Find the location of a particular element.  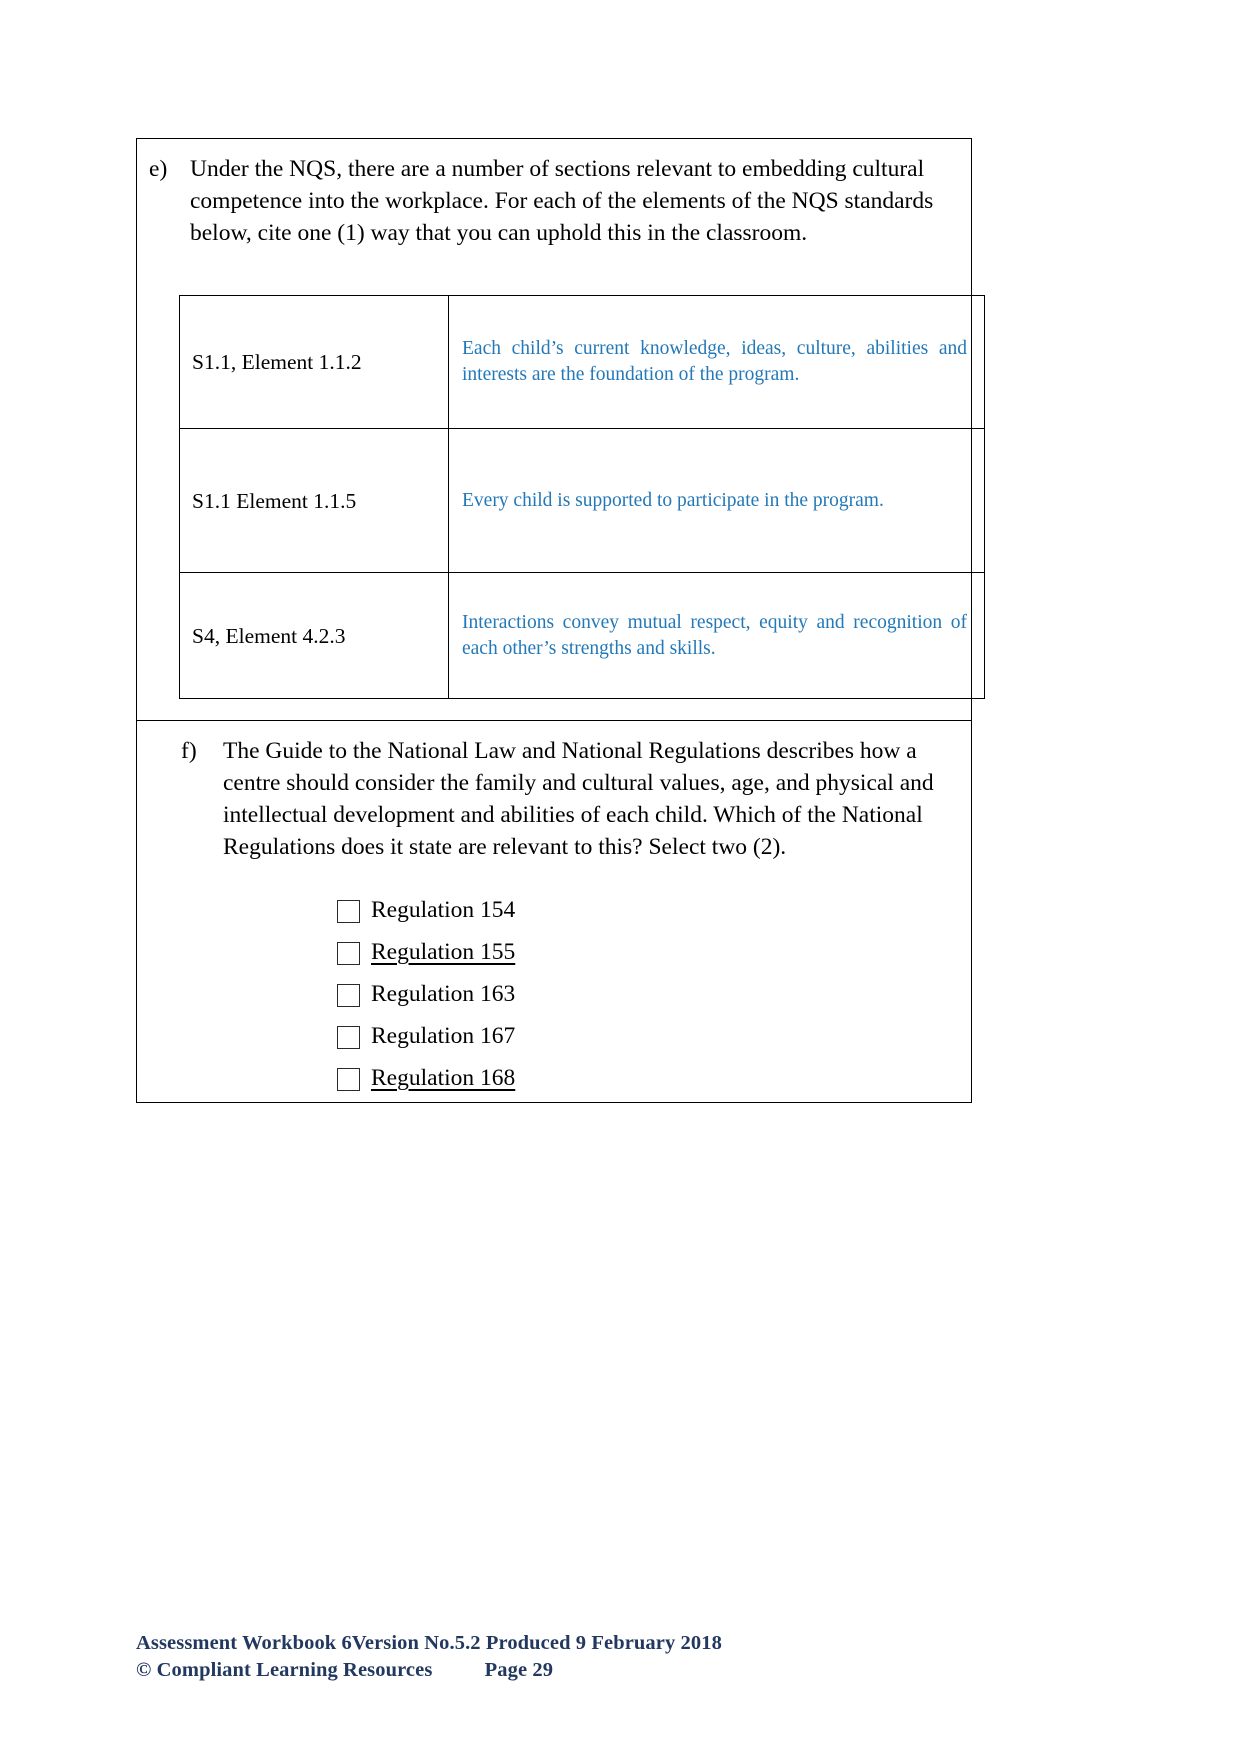

option-regulation-168: Regulation 168 is located at coordinates (426, 1078).